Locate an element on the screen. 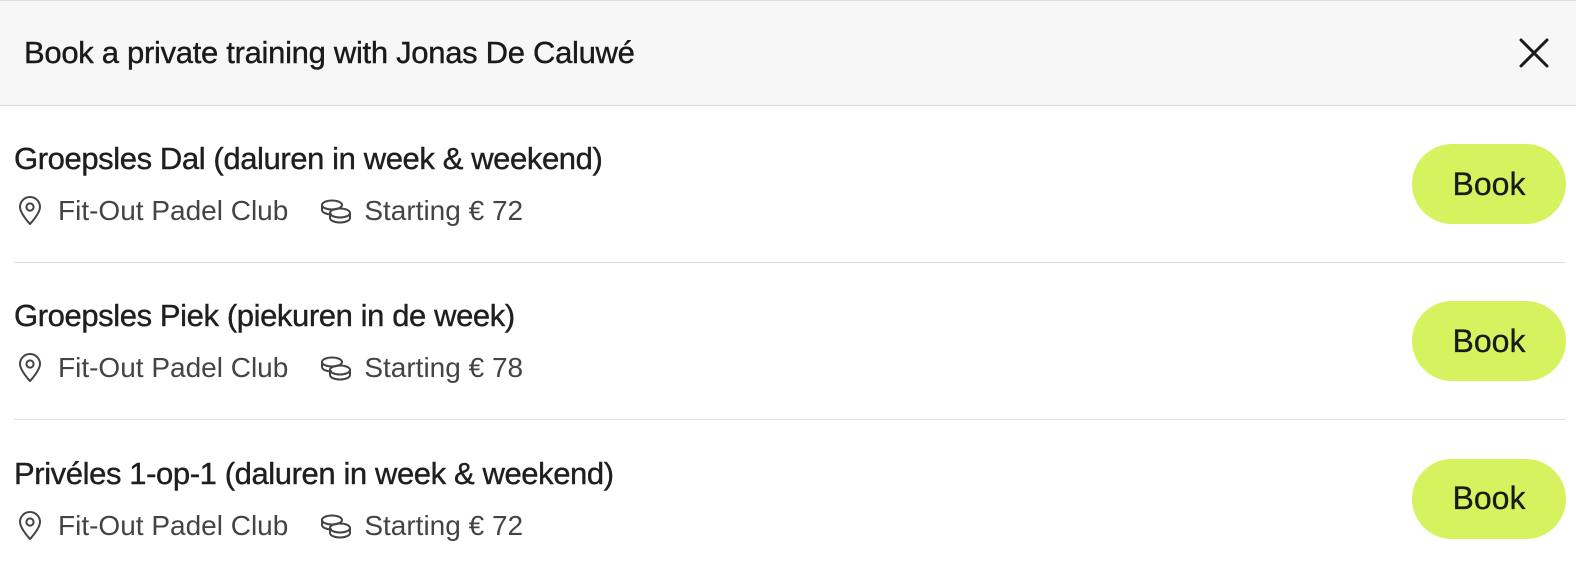 The height and width of the screenshot is (578, 1576). price-label: Starting € 78 is located at coordinates (444, 367).